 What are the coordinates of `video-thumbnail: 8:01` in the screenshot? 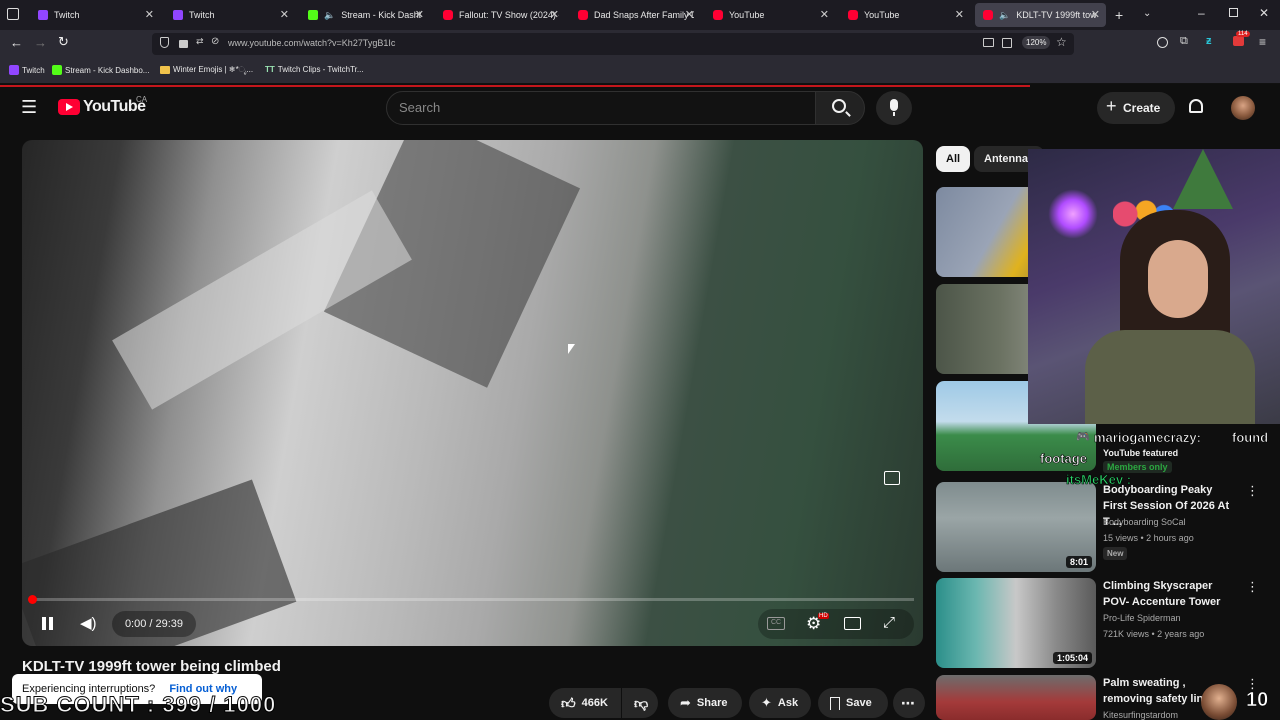 It's located at (1016, 527).